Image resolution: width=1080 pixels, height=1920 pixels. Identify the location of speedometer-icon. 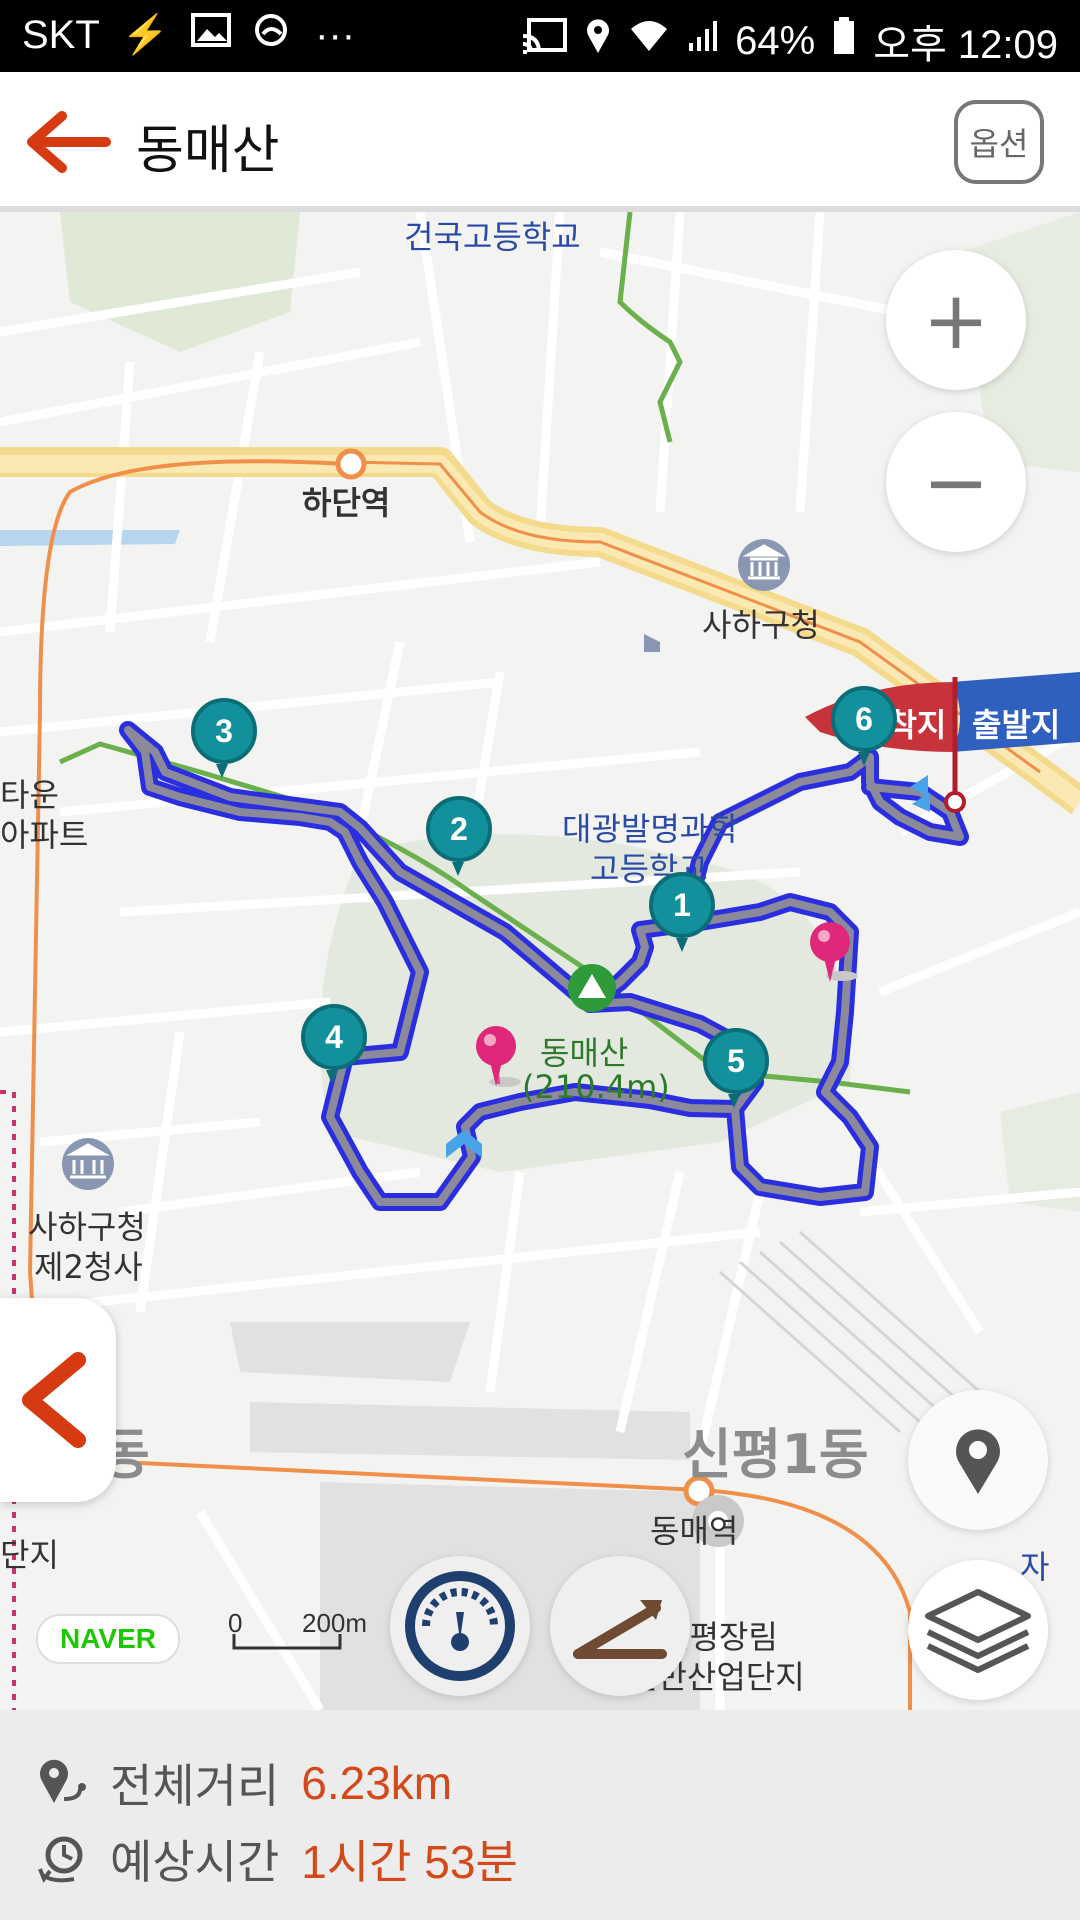
(460, 1626).